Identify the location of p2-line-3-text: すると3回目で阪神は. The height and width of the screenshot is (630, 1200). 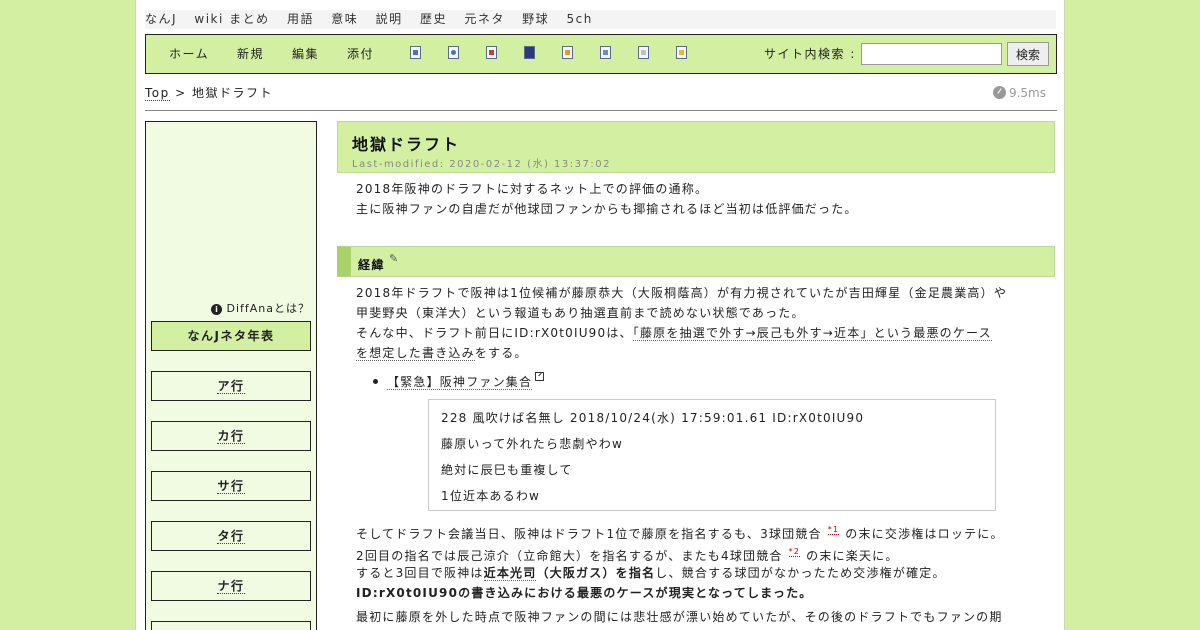
(420, 573).